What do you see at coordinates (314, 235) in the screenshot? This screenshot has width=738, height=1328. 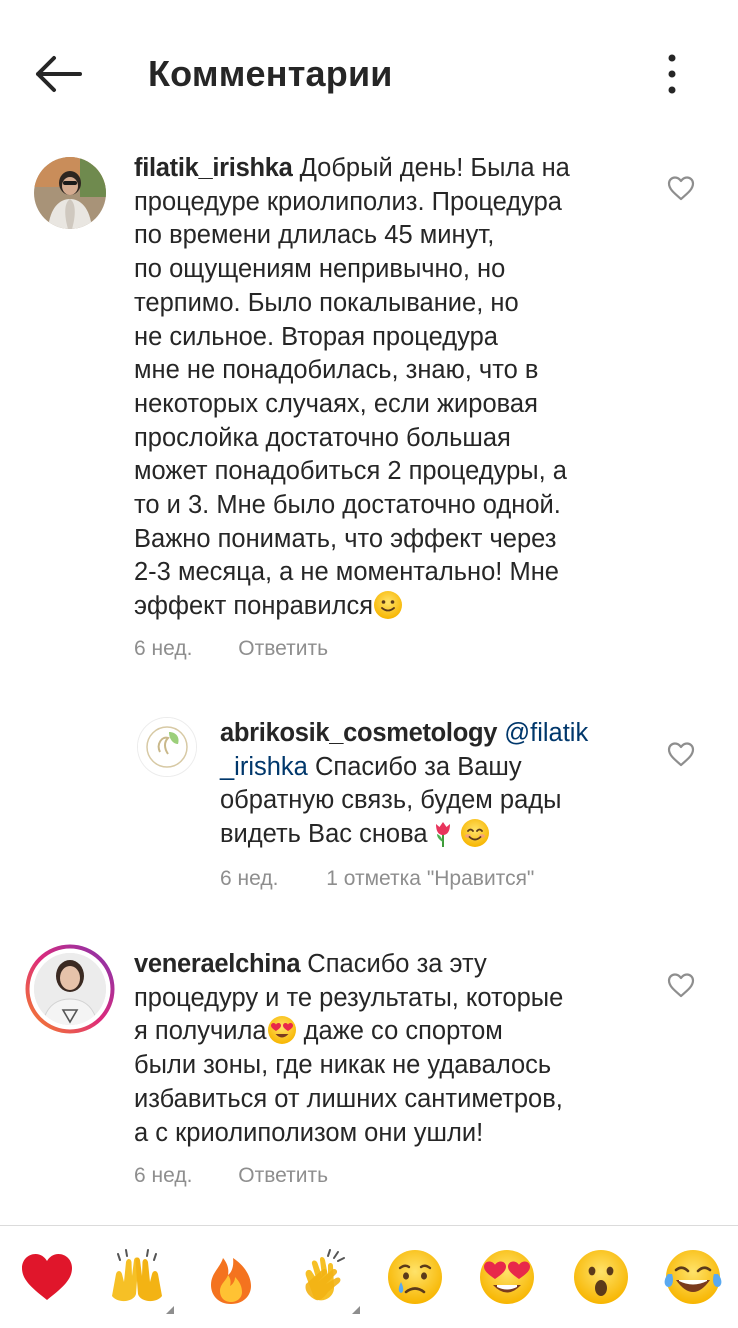 I see `comment-line: по времени длилась 45 минут,` at bounding box center [314, 235].